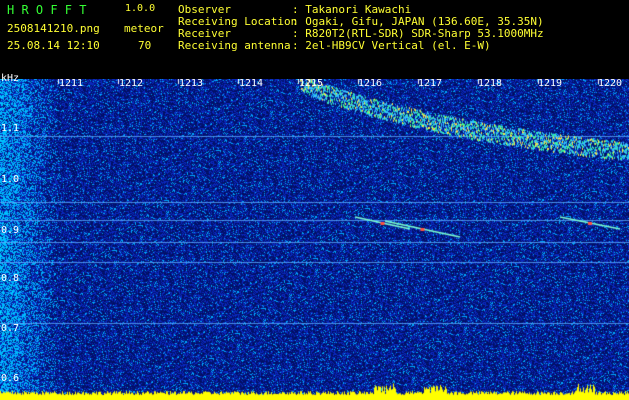  I want to click on app-version: 1.0.0, so click(140, 8).